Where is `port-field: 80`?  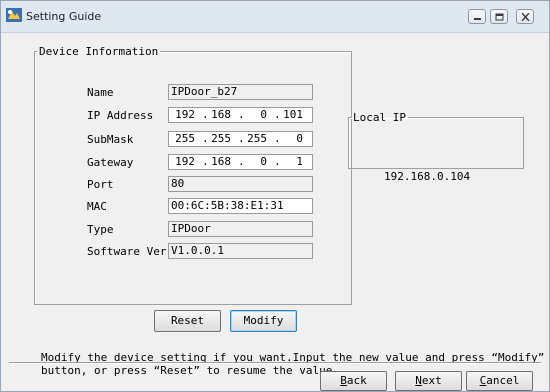
port-field: 80 is located at coordinates (240, 184).